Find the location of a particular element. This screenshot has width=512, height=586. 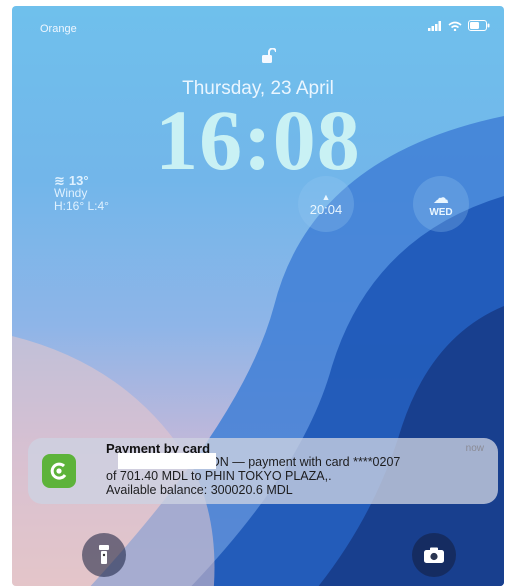

sunset-widget: ▲ 20:04 is located at coordinates (326, 204).